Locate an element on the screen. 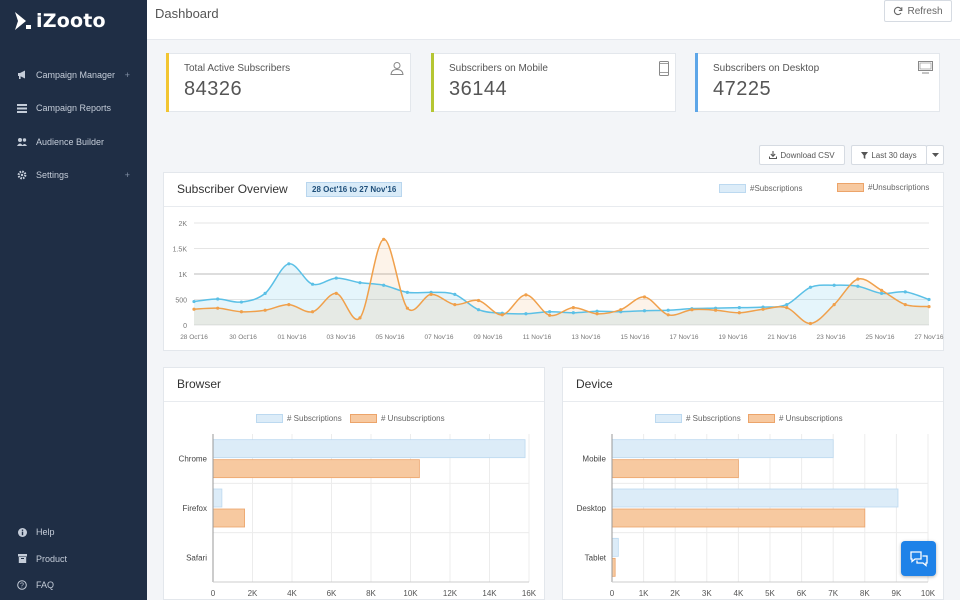 The width and height of the screenshot is (960, 600). stat-label: Total Active Subscribers is located at coordinates (237, 68).